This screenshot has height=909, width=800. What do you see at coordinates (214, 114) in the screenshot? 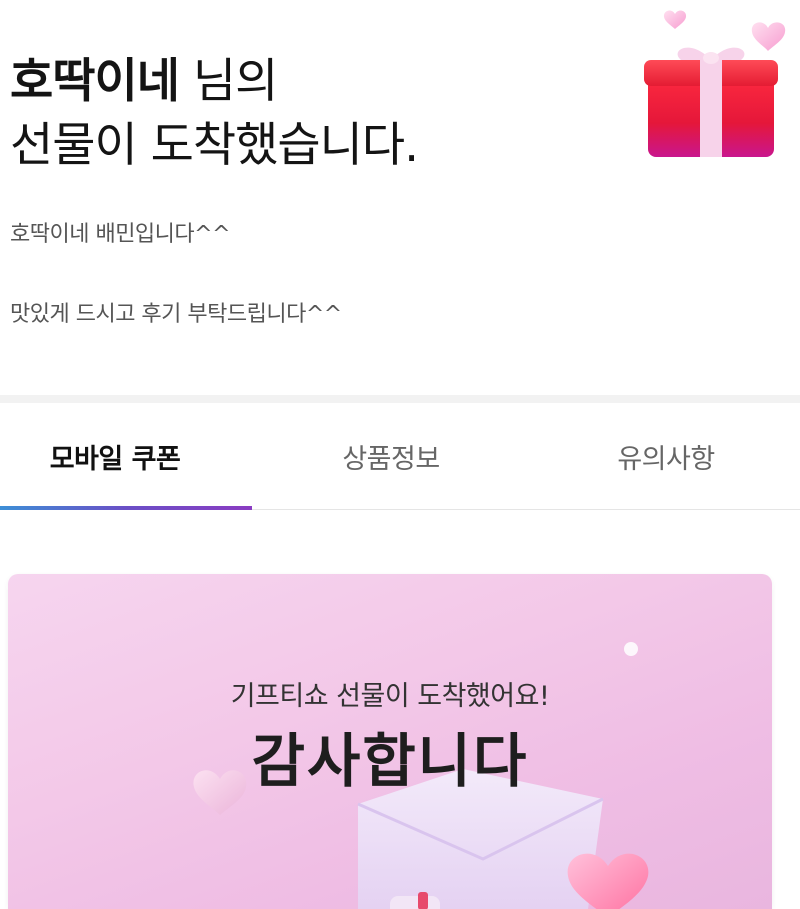
I see `page-title: 호딱이네 님의 선물이 도착했습니다.` at bounding box center [214, 114].